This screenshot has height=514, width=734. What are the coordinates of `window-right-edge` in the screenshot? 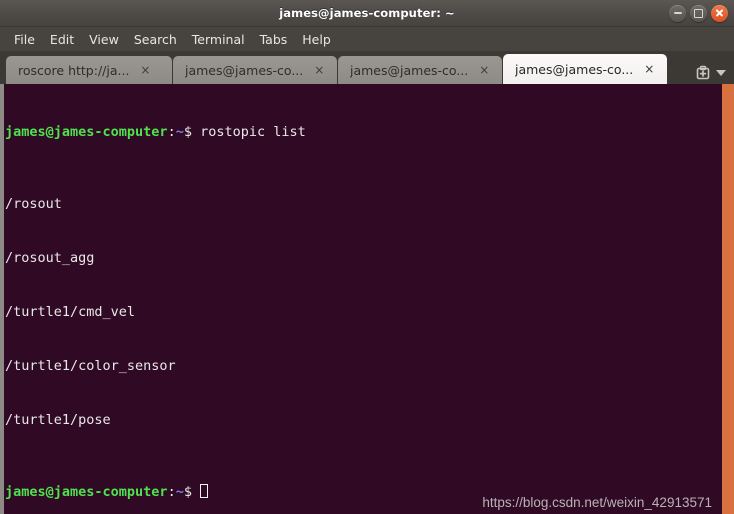 It's located at (728, 299).